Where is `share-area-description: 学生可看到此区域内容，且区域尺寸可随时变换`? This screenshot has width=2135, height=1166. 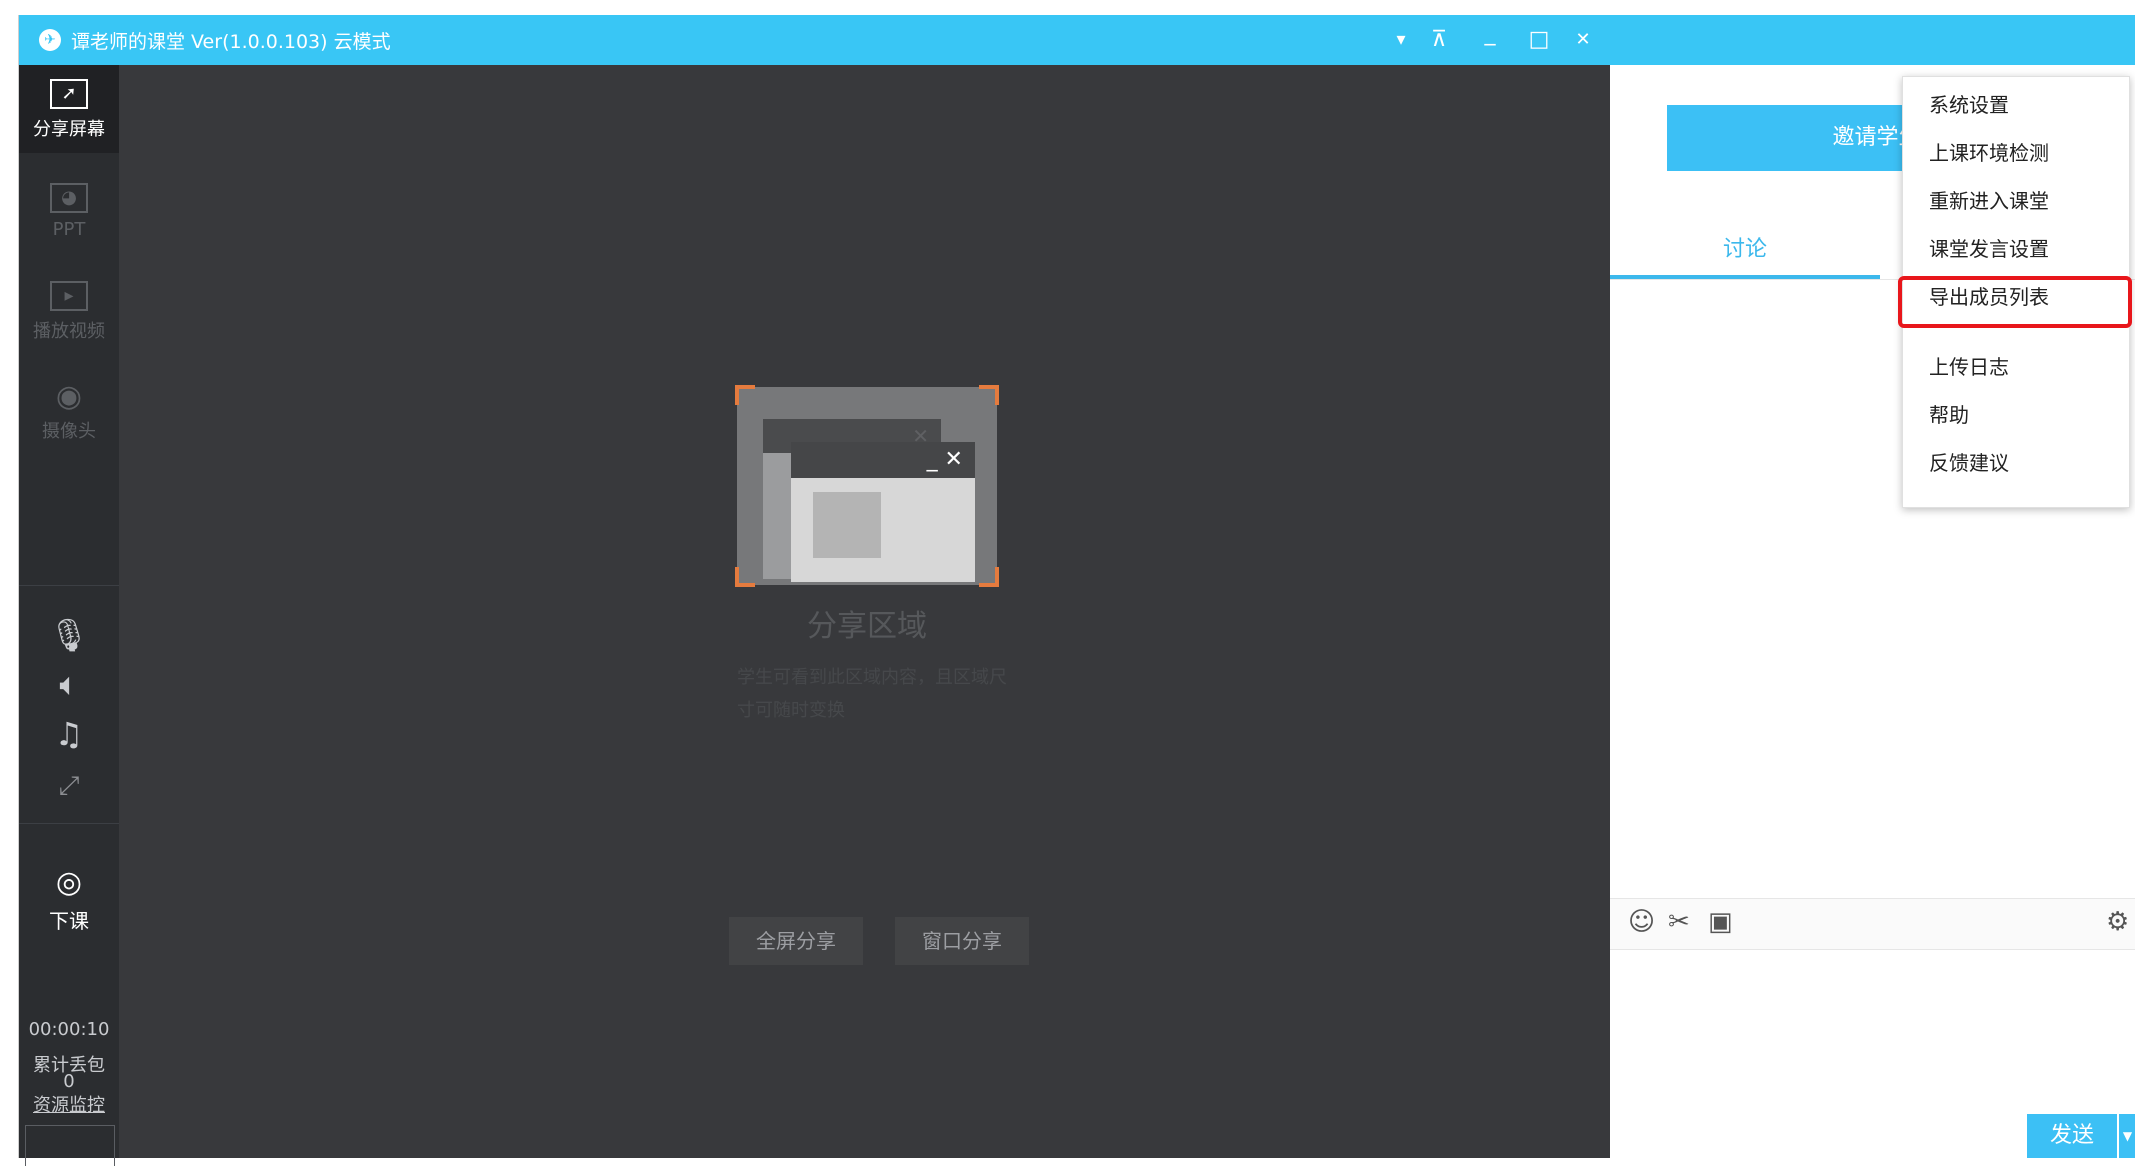
share-area-description: 学生可看到此区域内容，且区域尺寸可随时变换 is located at coordinates (872, 694).